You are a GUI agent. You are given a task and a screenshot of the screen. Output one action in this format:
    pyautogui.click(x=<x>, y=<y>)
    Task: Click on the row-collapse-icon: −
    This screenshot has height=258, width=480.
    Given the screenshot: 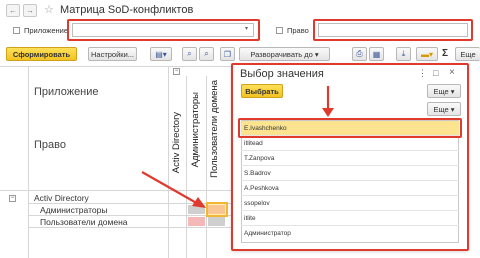 What is the action you would take?
    pyautogui.click(x=12, y=198)
    